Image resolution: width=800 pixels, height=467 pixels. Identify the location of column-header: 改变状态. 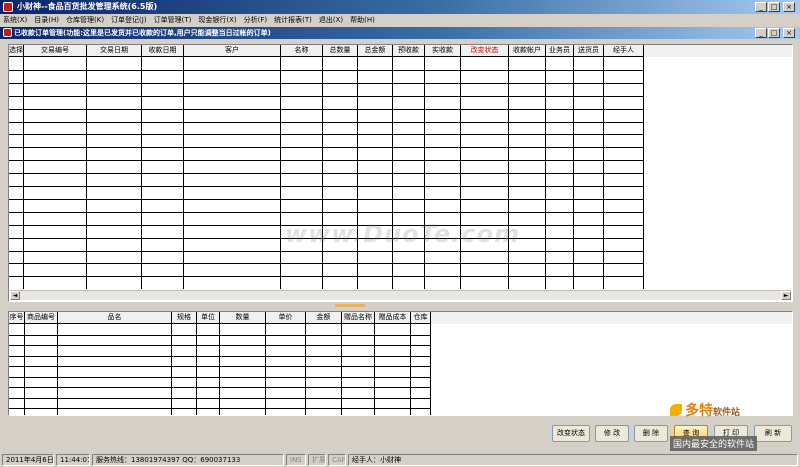
(485, 51).